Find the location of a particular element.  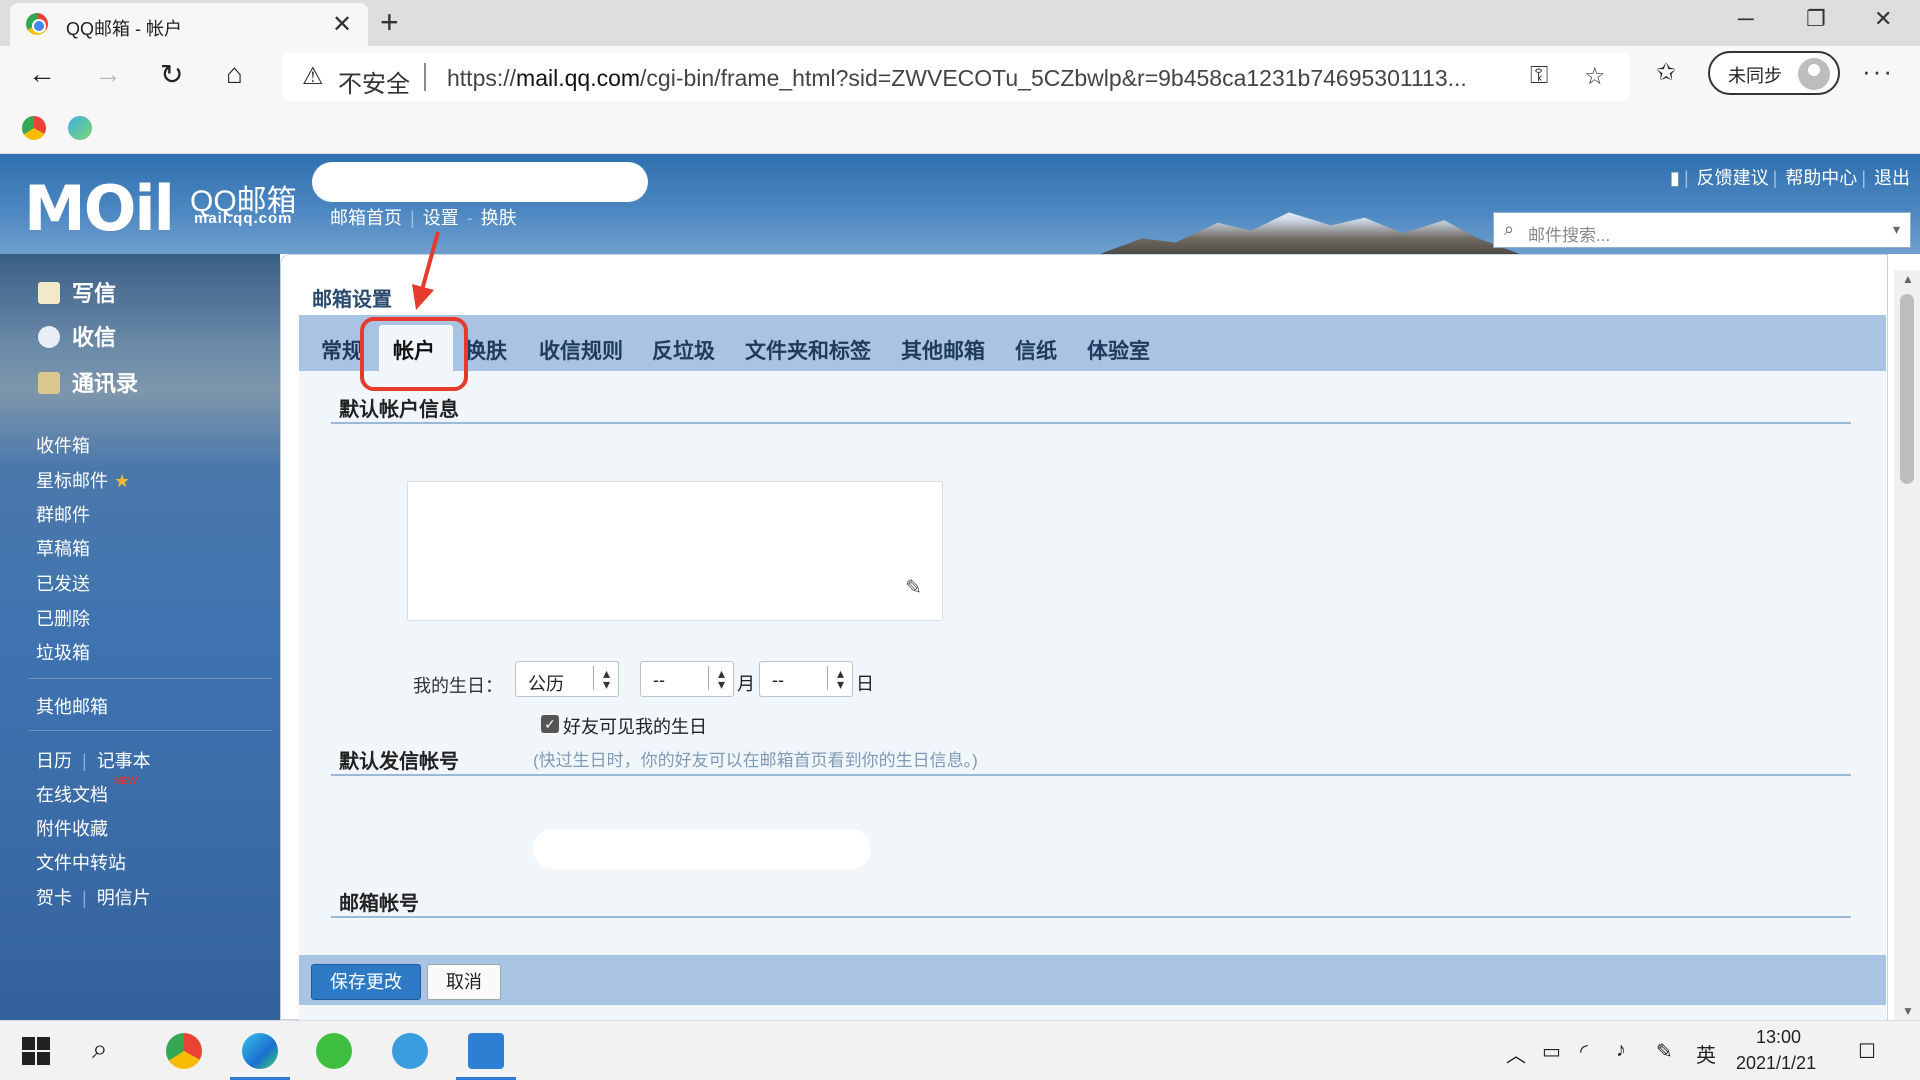

scroll-thumb is located at coordinates (1907, 389).